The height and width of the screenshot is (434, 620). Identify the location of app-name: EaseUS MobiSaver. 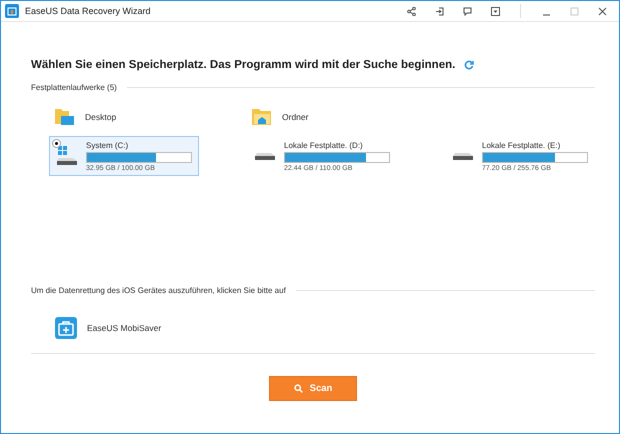
(124, 328).